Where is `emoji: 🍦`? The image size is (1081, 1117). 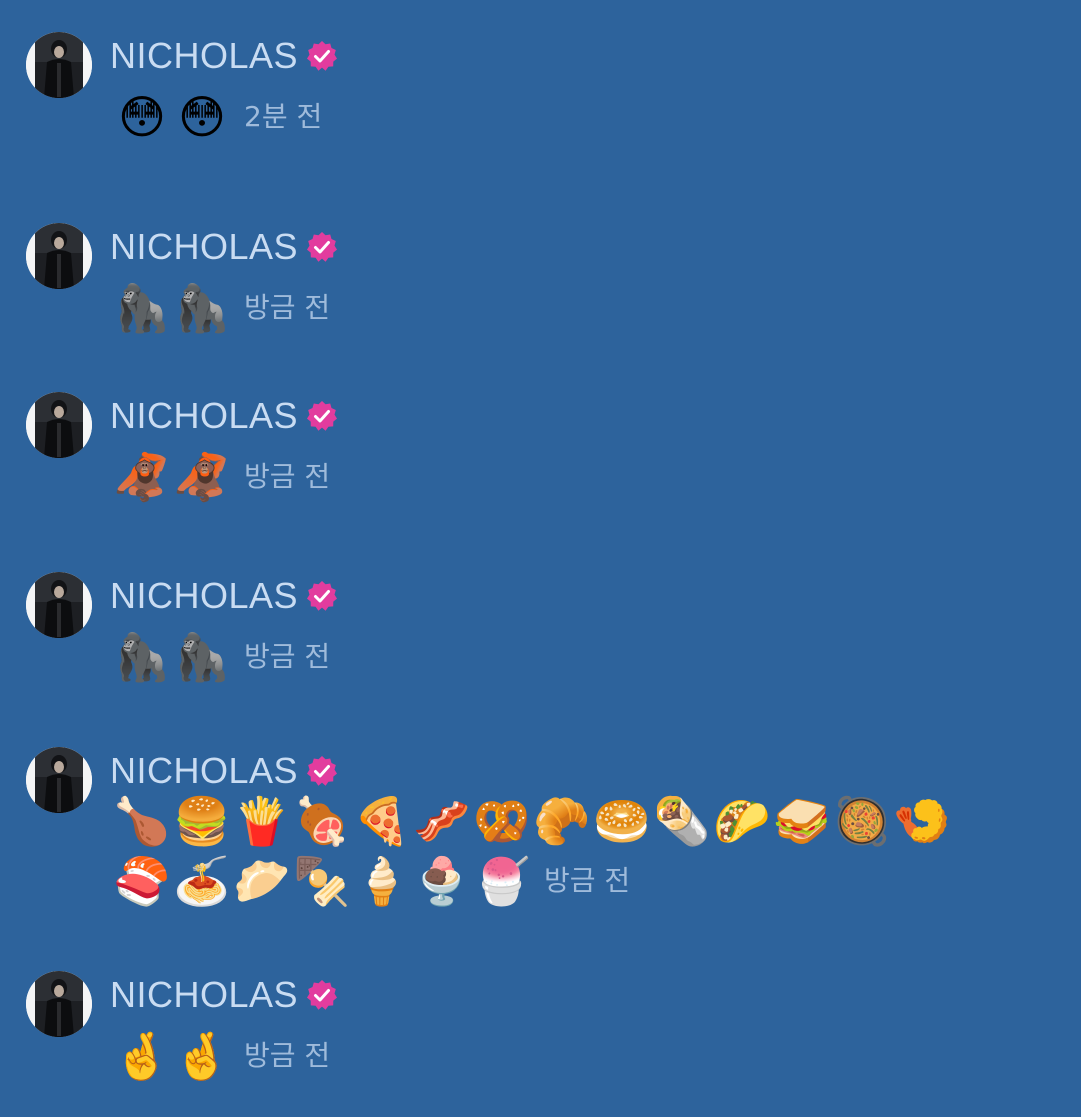
emoji: 🍦 is located at coordinates (382, 881).